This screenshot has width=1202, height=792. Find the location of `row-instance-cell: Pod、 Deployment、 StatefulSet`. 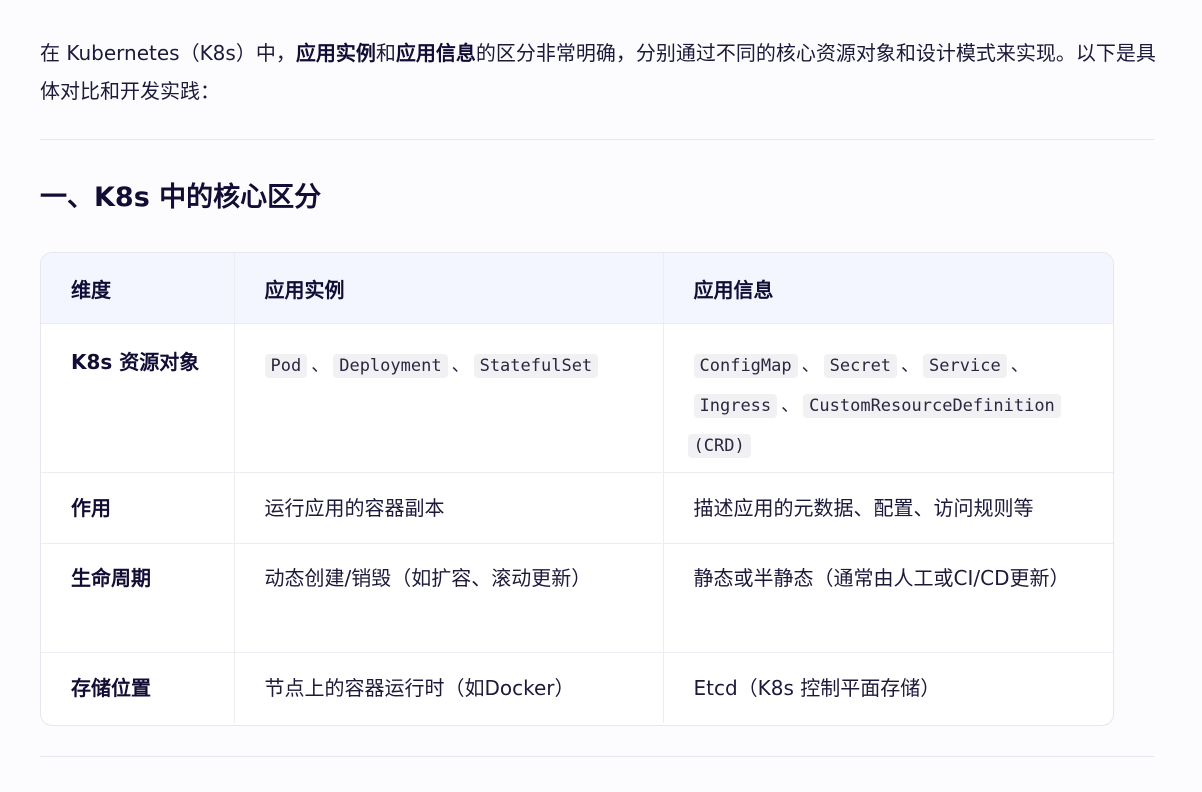

row-instance-cell: Pod、 Deployment、 StatefulSet is located at coordinates (449, 398).